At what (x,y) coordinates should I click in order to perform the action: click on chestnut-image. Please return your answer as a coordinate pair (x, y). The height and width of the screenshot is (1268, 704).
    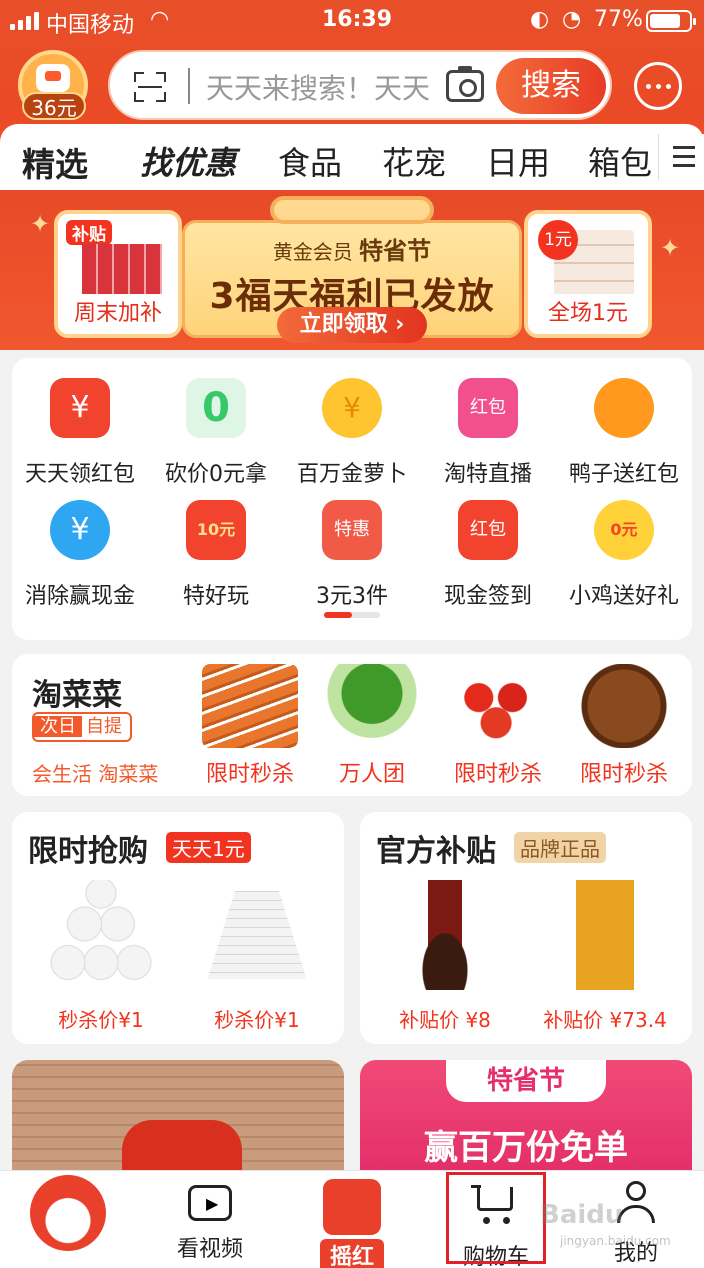
    Looking at the image, I should click on (624, 706).